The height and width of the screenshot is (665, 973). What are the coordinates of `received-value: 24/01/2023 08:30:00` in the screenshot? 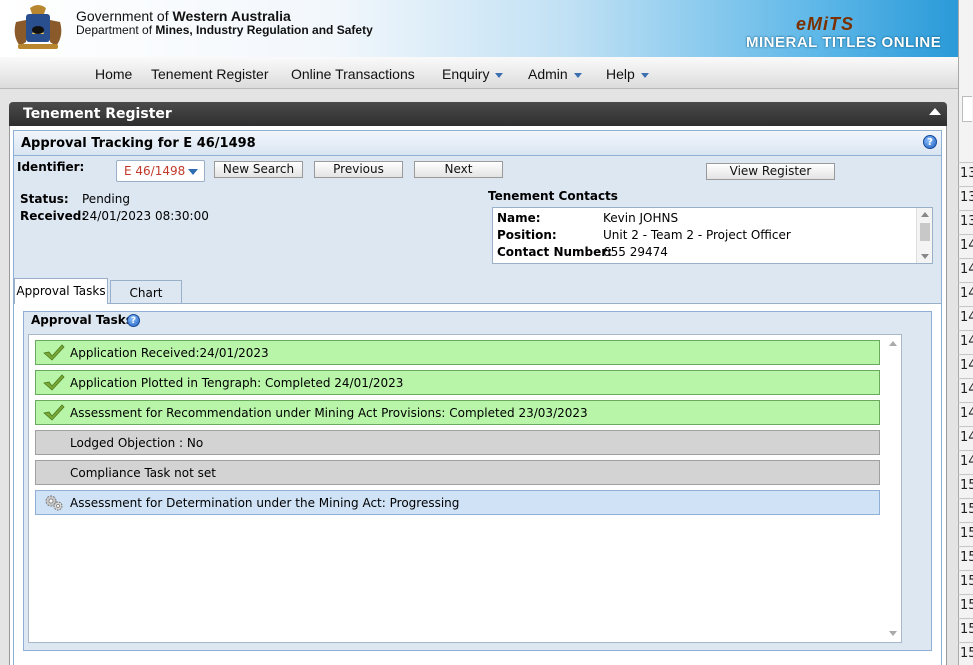 It's located at (145, 216).